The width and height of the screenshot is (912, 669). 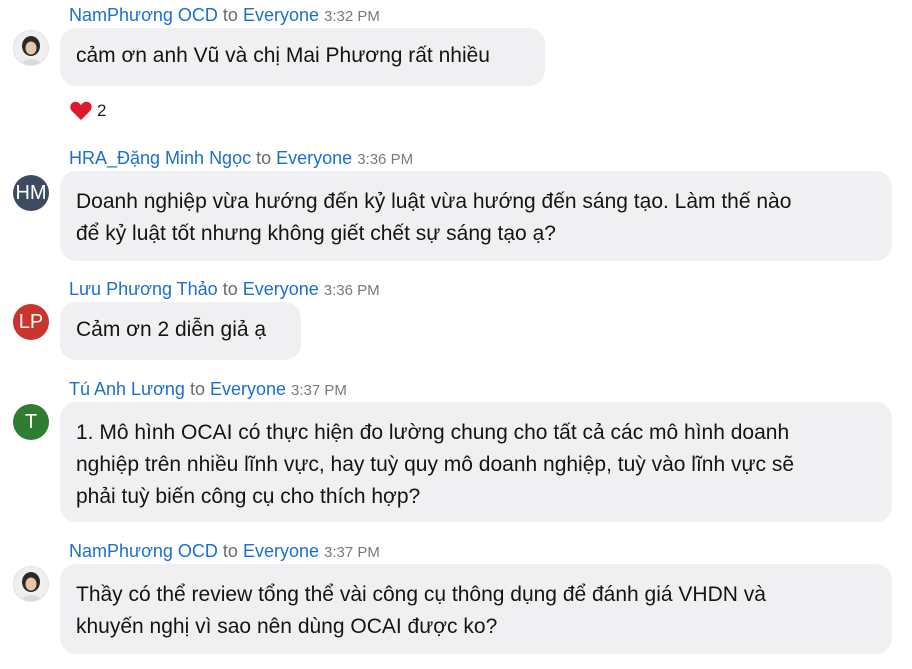 I want to click on message-header: HRA_Đặng Minh Ngọc to Everyone 3:36 PM, so click(x=241, y=158).